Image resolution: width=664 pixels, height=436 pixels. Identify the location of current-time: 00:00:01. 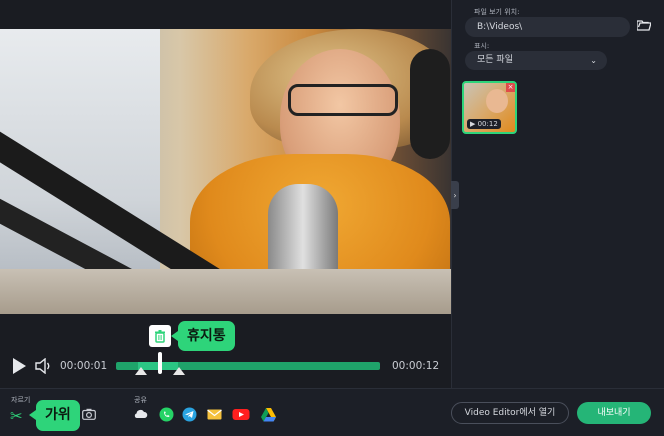
(84, 366).